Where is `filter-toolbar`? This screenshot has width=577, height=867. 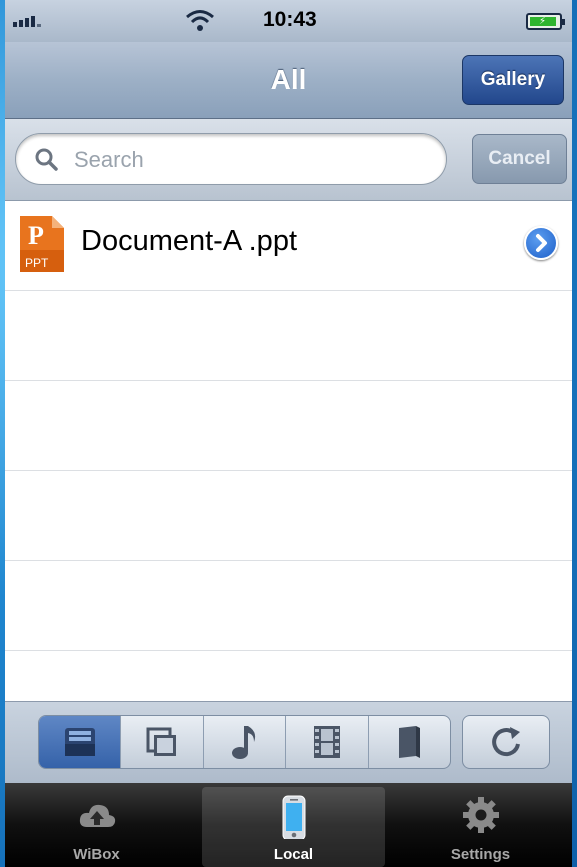
filter-toolbar is located at coordinates (288, 742).